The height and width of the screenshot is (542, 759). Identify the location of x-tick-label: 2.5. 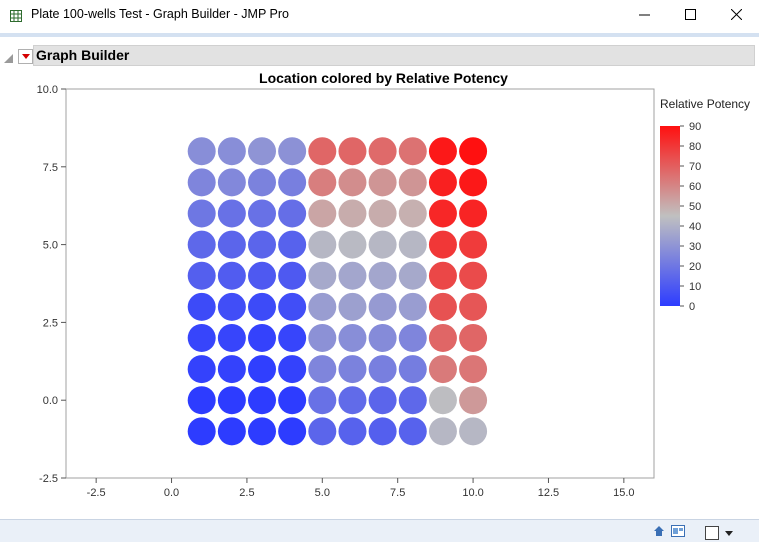
(246, 493).